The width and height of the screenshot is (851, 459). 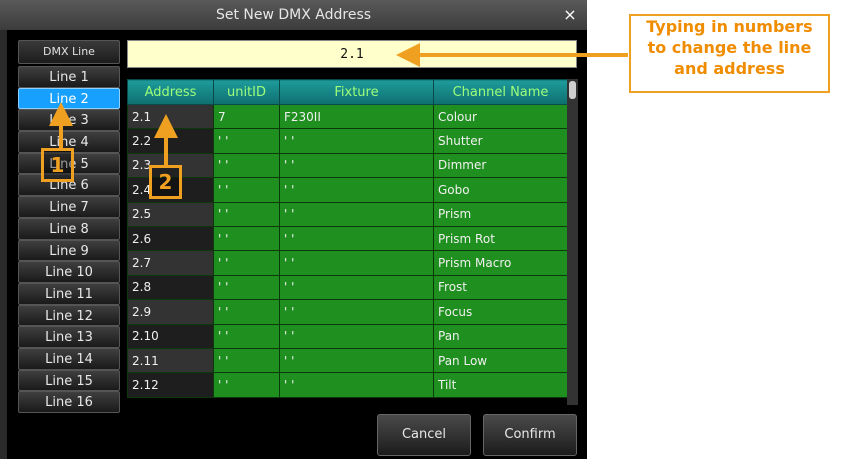 I want to click on line-button-9: Line 9, so click(x=69, y=250).